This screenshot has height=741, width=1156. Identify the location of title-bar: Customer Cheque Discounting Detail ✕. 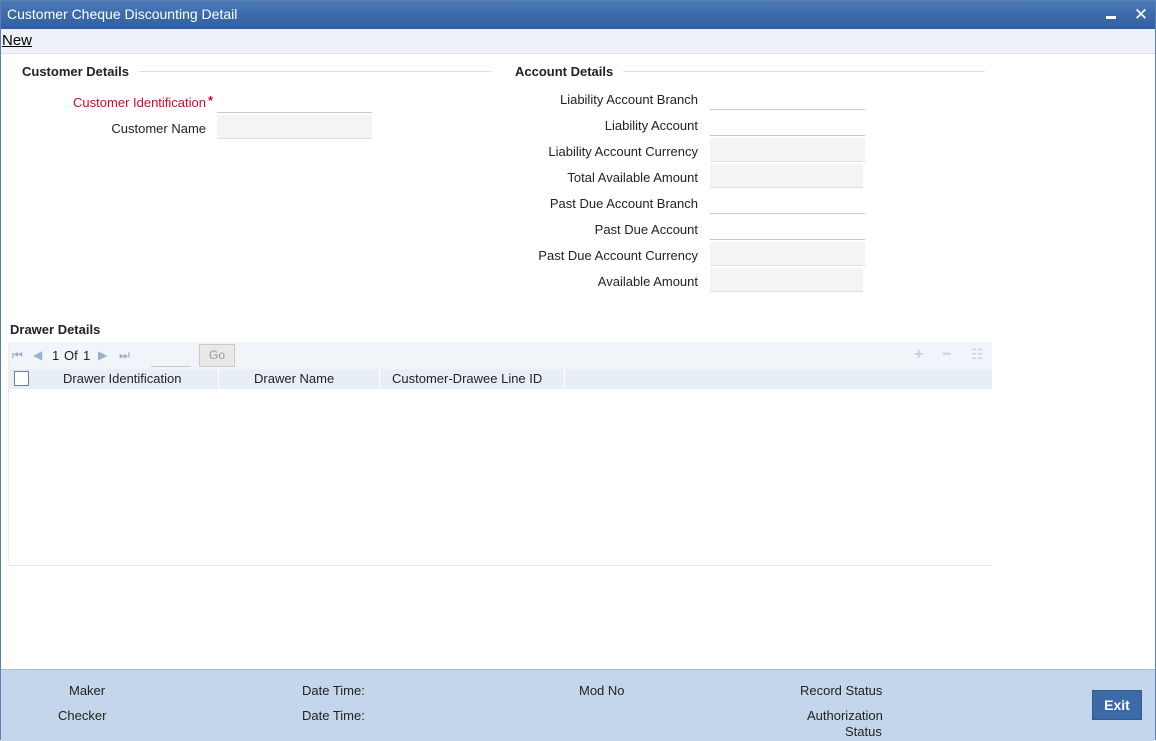
(578, 15).